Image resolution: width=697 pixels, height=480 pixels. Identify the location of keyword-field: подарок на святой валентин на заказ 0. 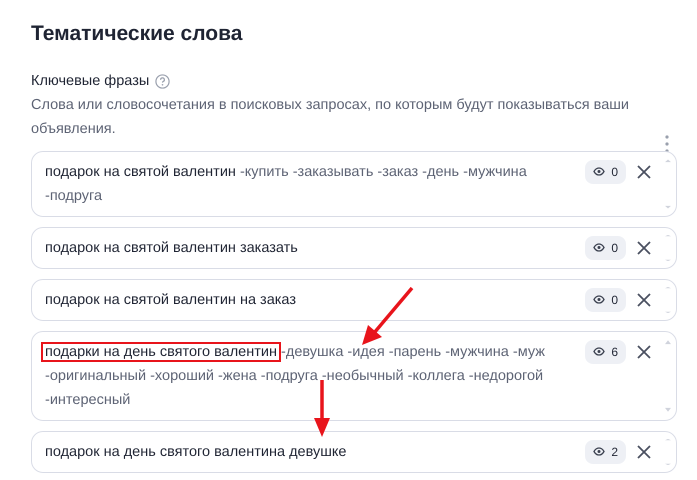
(354, 299).